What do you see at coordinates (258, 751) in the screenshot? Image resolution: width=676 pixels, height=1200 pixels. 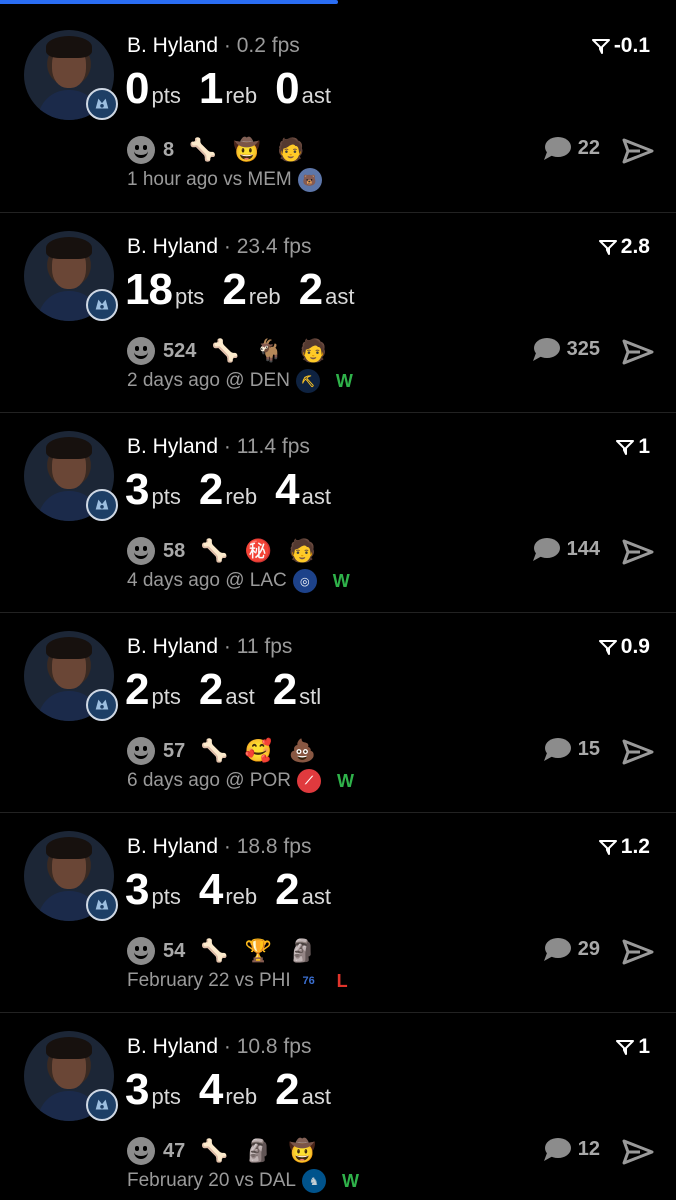 I see `reaction-emoji-2: 🥰` at bounding box center [258, 751].